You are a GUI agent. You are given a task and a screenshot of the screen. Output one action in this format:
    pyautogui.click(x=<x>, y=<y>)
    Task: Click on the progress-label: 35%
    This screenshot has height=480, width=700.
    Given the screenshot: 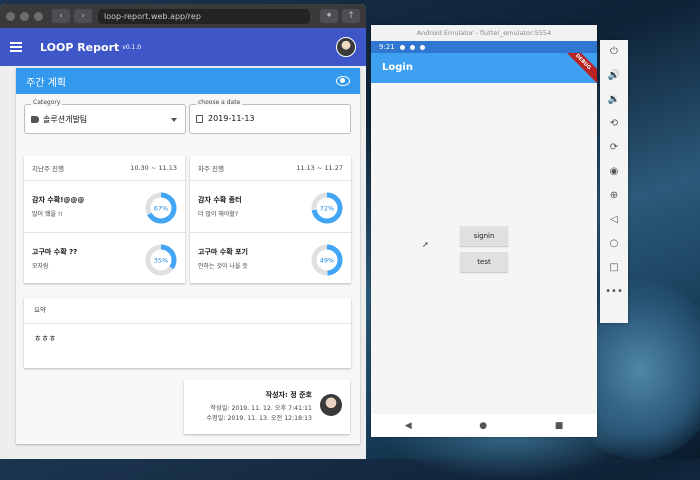 What is the action you would take?
    pyautogui.click(x=161, y=261)
    